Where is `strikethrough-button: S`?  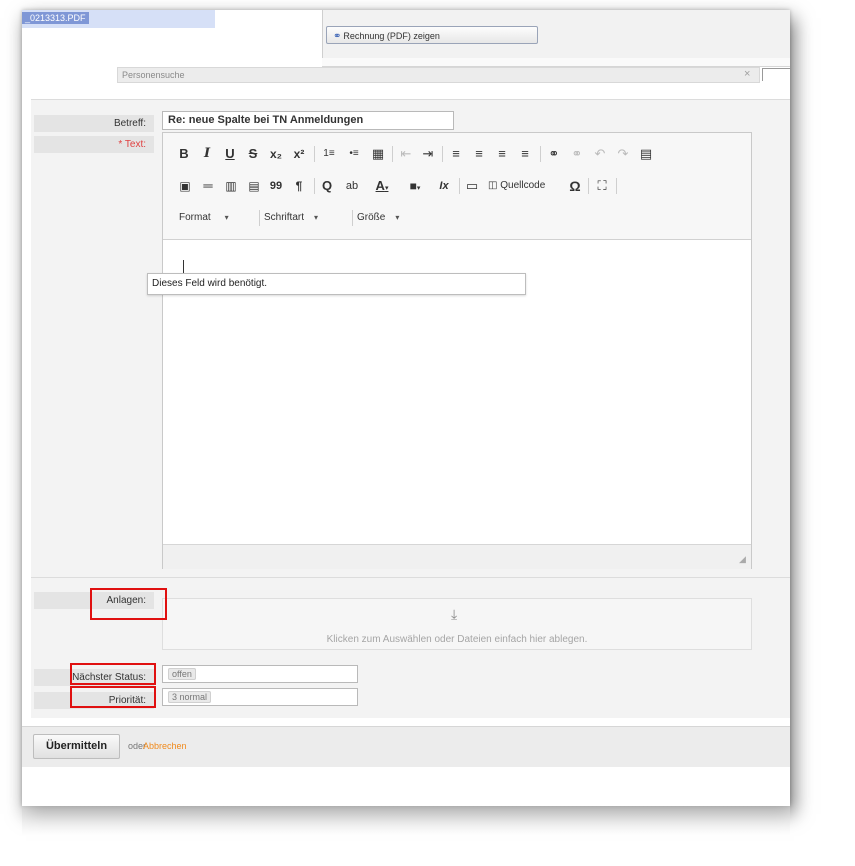
strikethrough-button: S is located at coordinates (253, 154).